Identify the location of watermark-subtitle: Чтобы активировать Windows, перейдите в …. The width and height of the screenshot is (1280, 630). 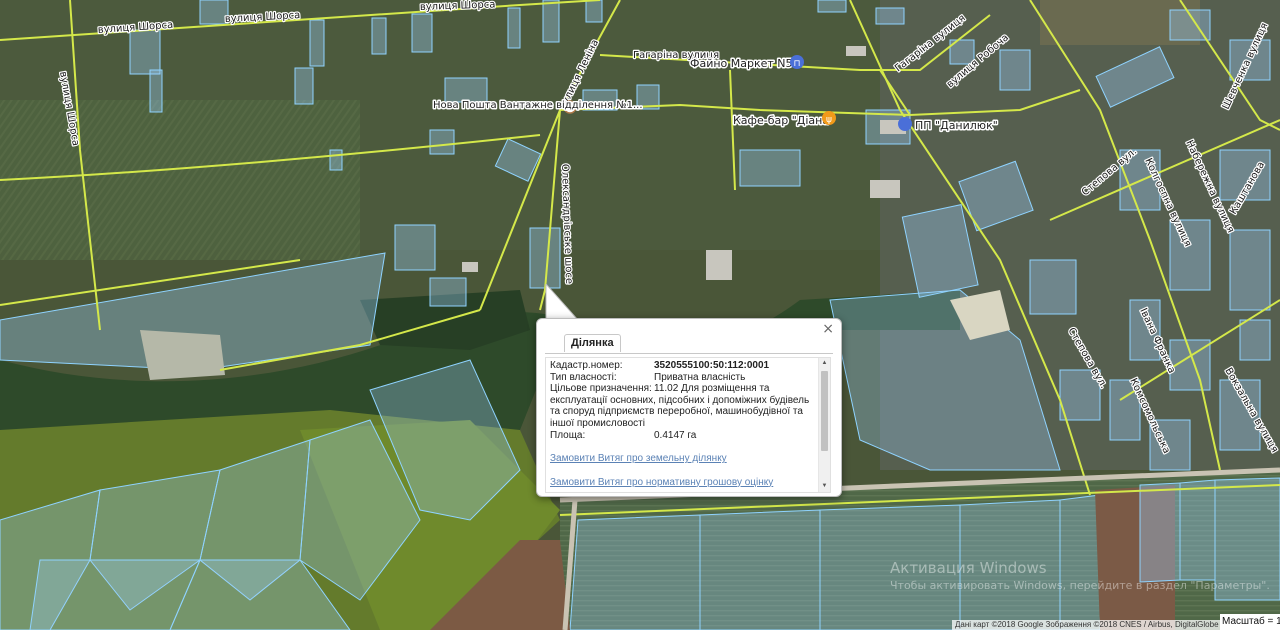
(1080, 585).